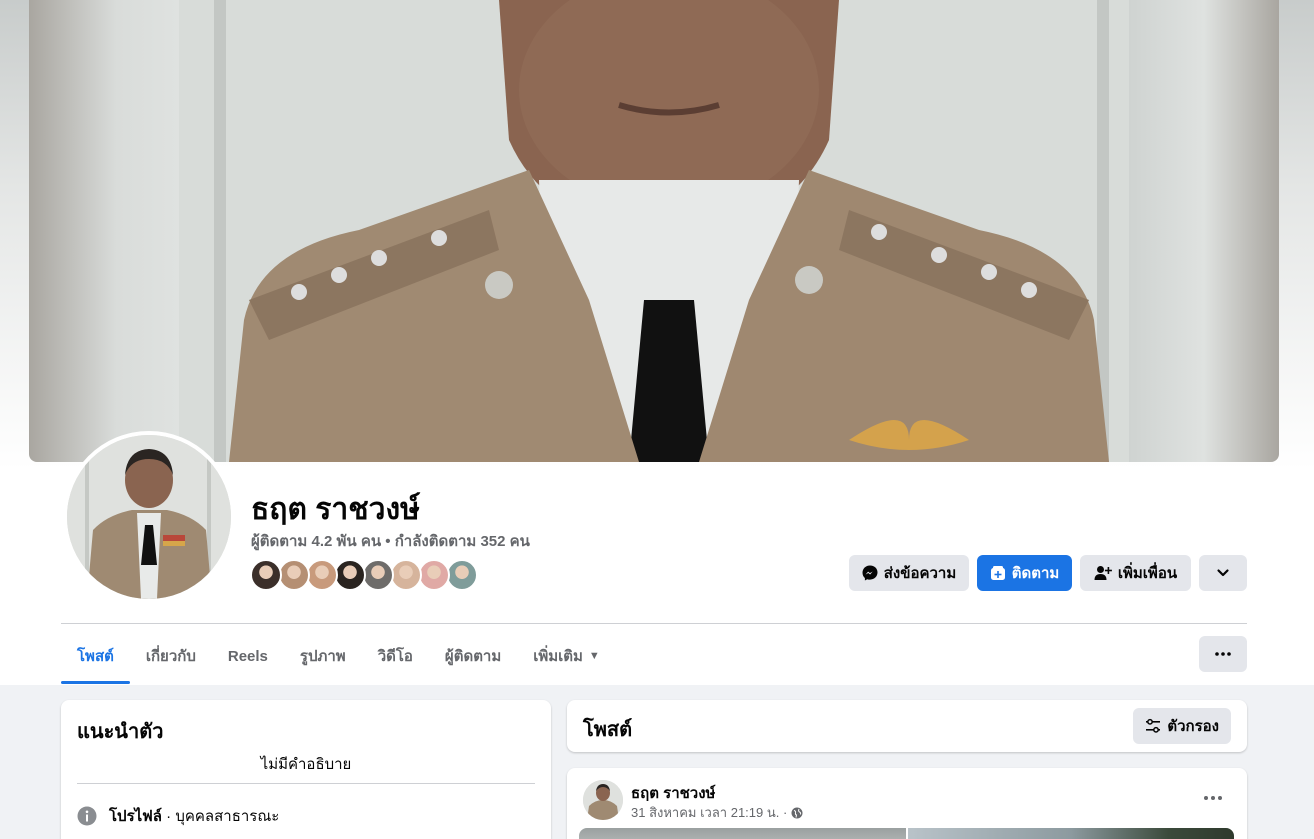  What do you see at coordinates (306, 783) in the screenshot?
I see `intro-divider` at bounding box center [306, 783].